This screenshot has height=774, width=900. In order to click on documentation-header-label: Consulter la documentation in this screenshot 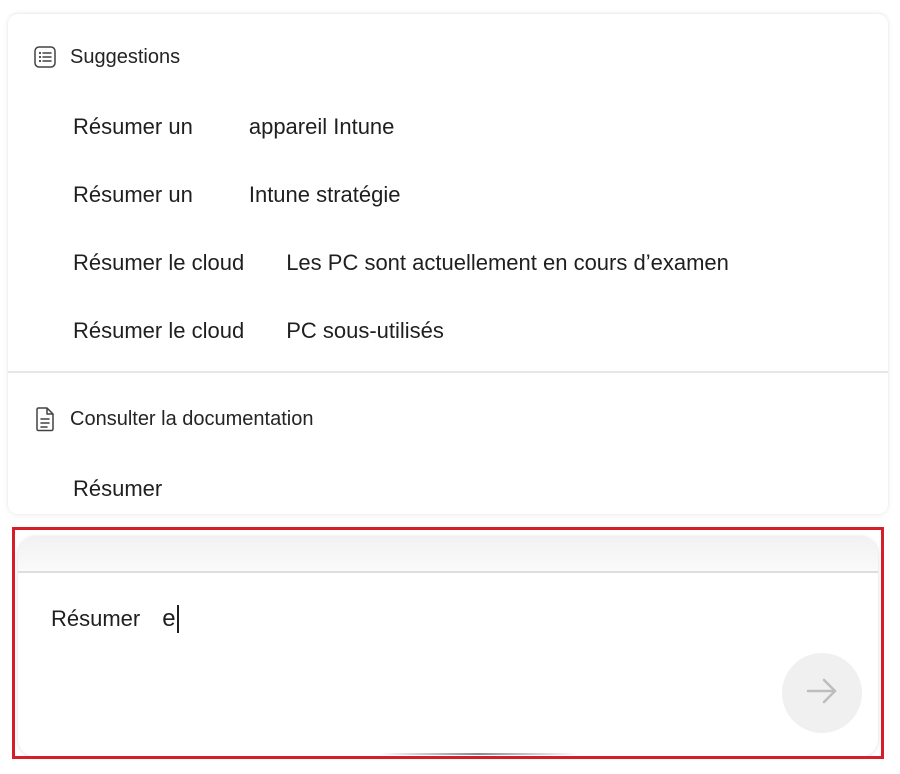, I will do `click(192, 418)`.